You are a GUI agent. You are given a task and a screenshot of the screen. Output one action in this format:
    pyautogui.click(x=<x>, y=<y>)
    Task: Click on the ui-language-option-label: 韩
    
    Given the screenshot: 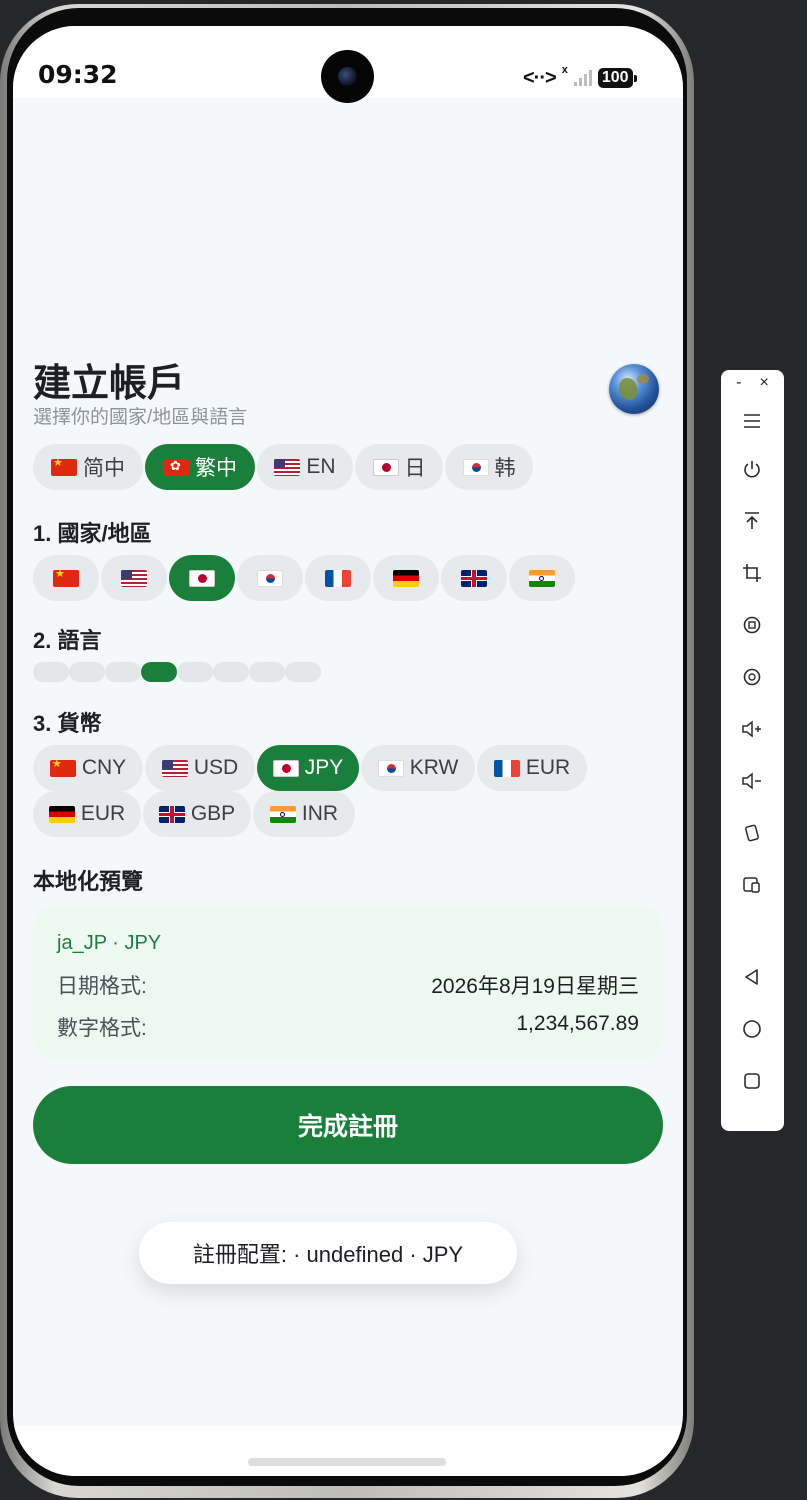 What is the action you would take?
    pyautogui.click(x=505, y=468)
    